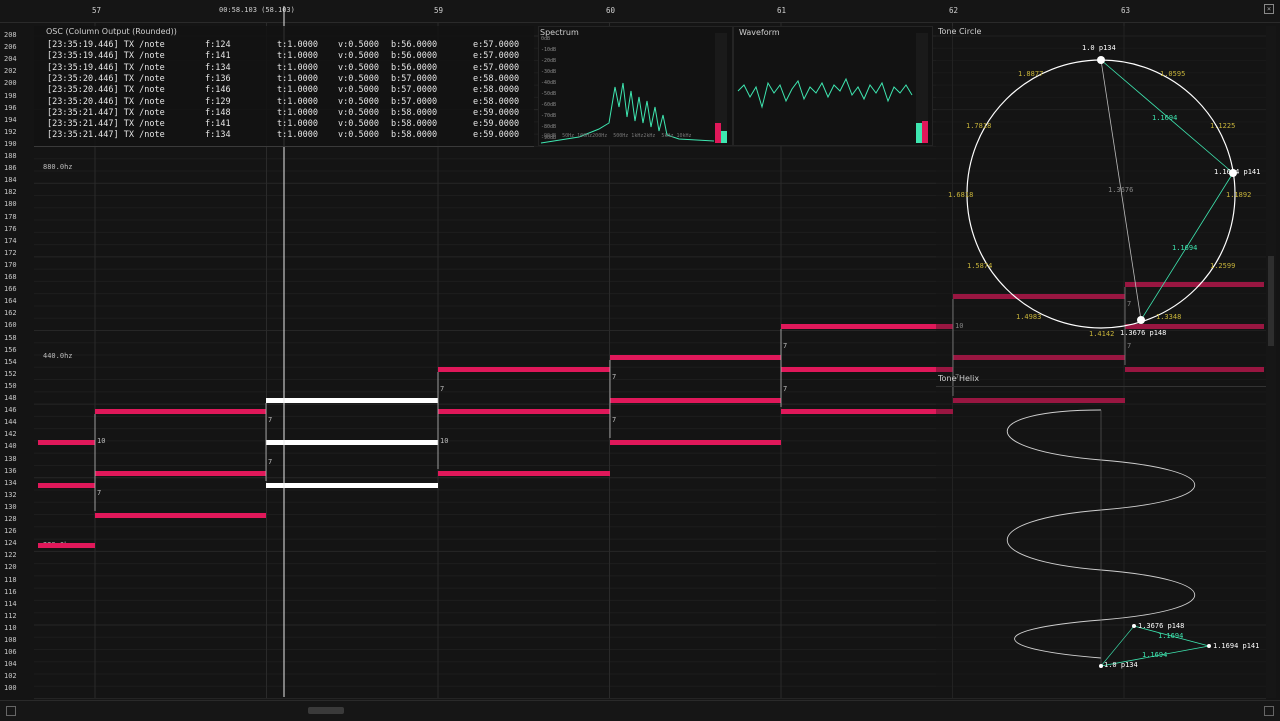 The width and height of the screenshot is (1280, 721). I want to click on horizontal-scrollbar-thumb, so click(326, 710).